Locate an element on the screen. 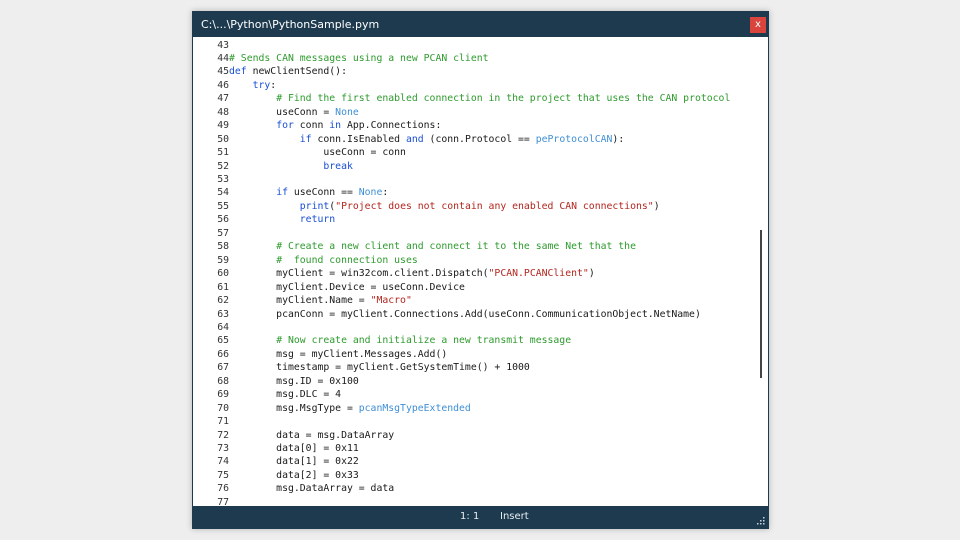 This screenshot has width=960, height=540. code-line: msg.DataArray = data is located at coordinates (311, 488).